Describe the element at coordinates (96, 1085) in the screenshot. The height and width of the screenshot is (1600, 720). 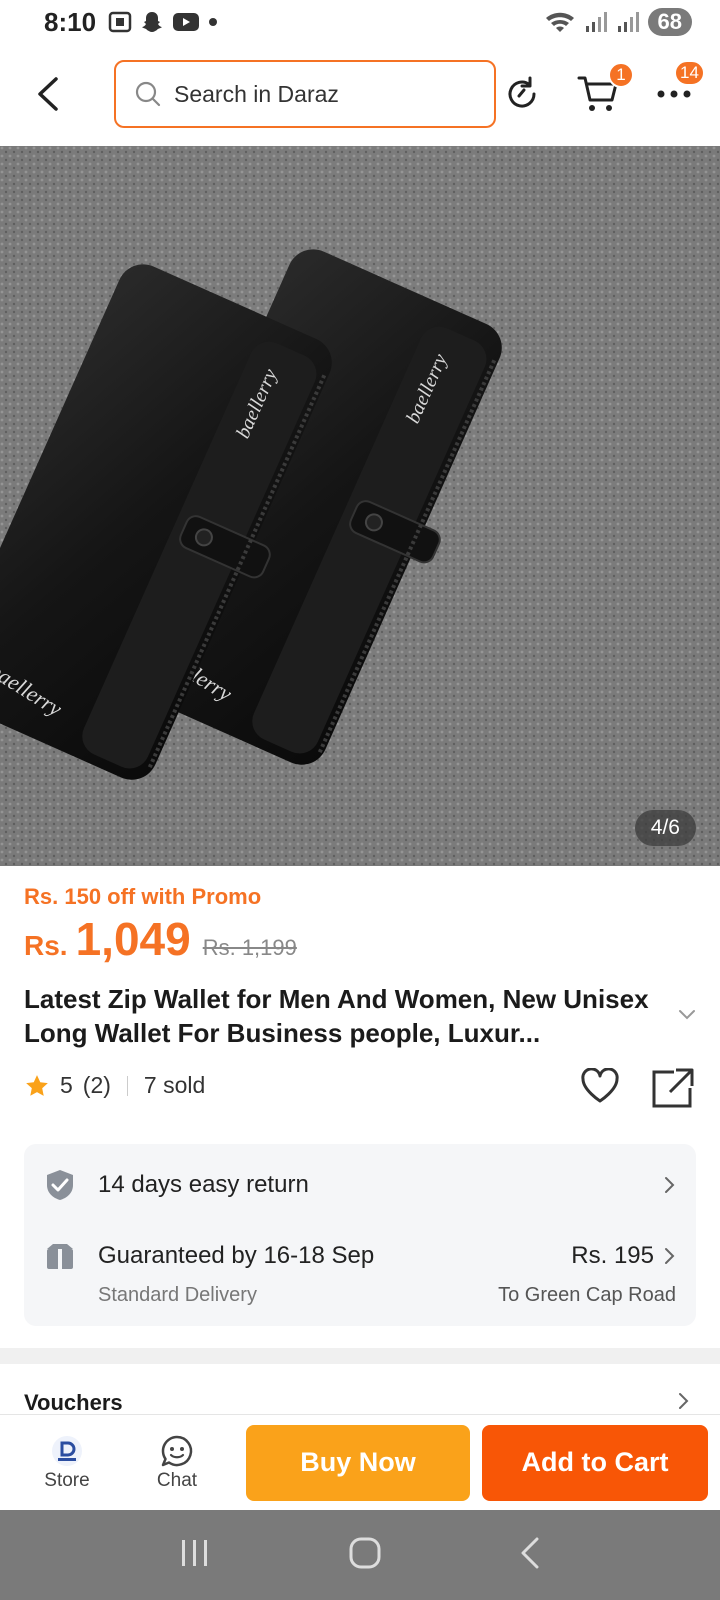
I see `review-count: (2)` at that location.